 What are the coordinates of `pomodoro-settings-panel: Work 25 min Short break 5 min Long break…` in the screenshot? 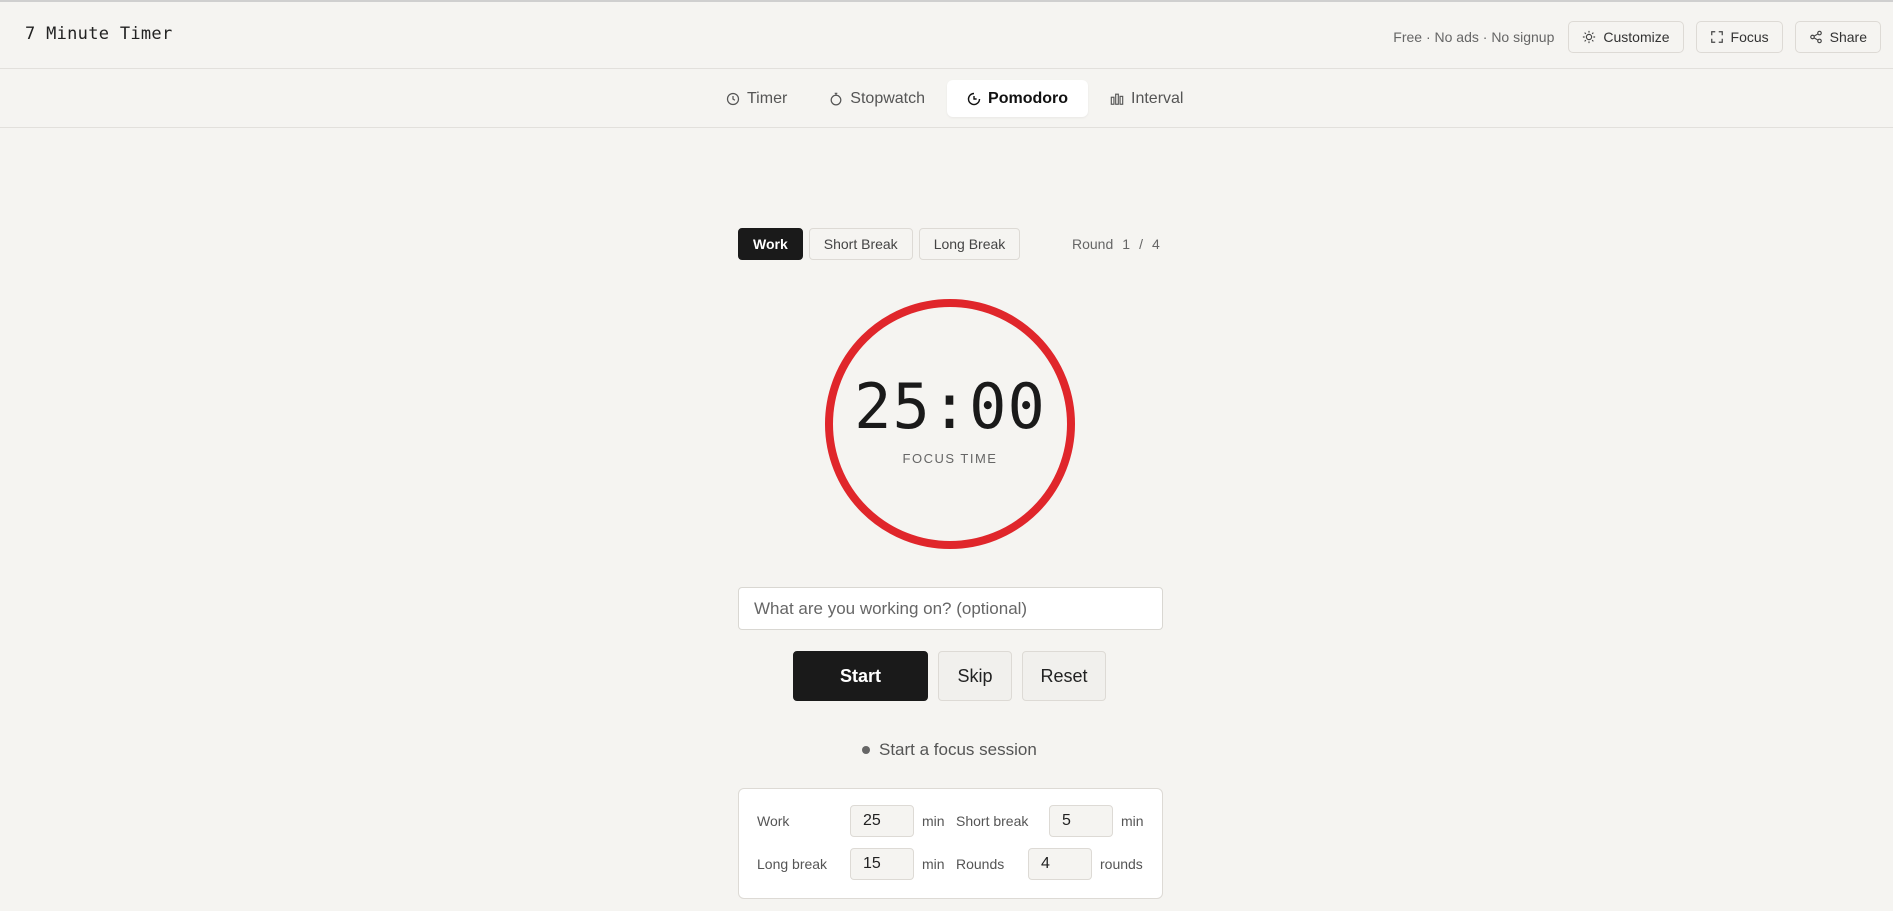 It's located at (950, 843).